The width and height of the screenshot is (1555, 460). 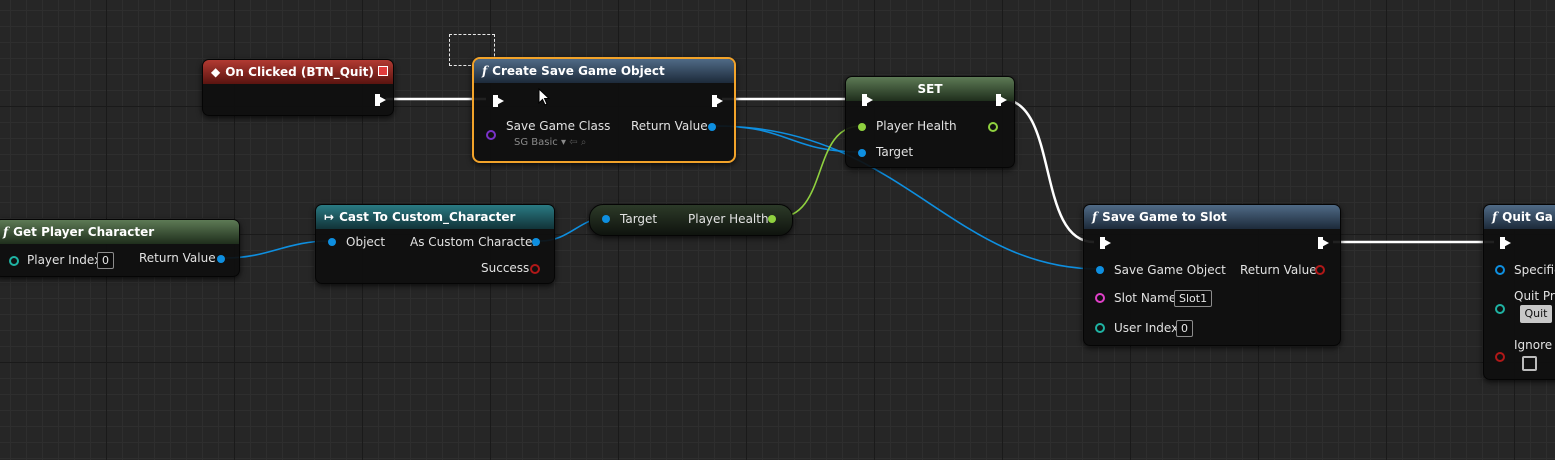 I want to click on ignore-restriction-checkbox, so click(x=1529, y=363).